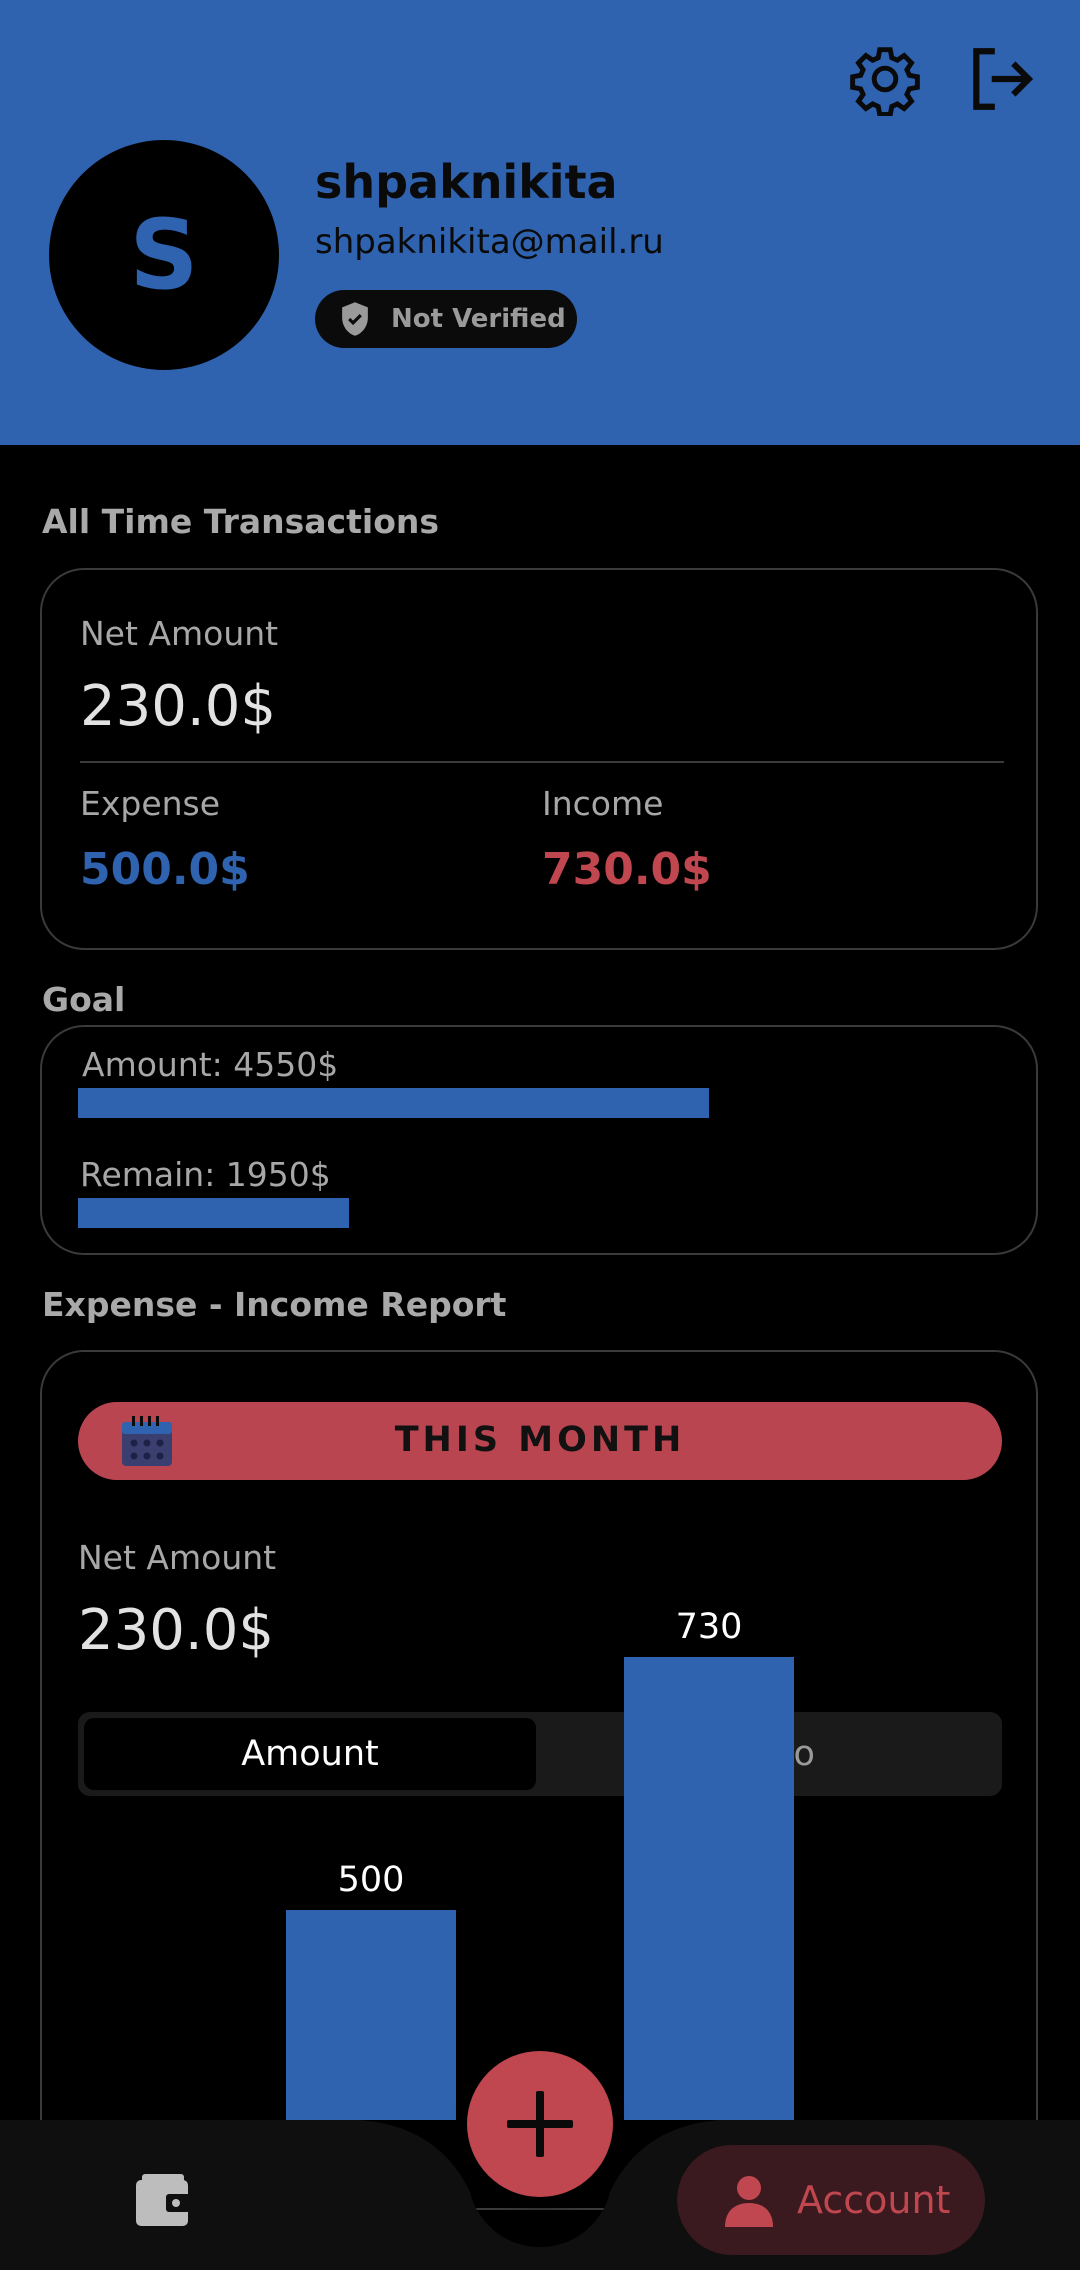 The height and width of the screenshot is (2270, 1080). Describe the element at coordinates (466, 182) in the screenshot. I see `username: shpaknikita` at that location.